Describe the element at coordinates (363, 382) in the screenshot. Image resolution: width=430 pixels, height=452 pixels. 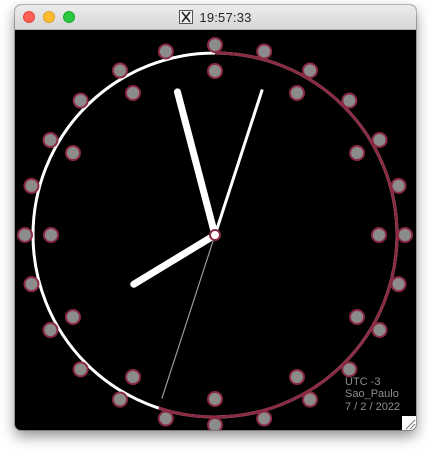
I see `timezone-label: UTC -3` at that location.